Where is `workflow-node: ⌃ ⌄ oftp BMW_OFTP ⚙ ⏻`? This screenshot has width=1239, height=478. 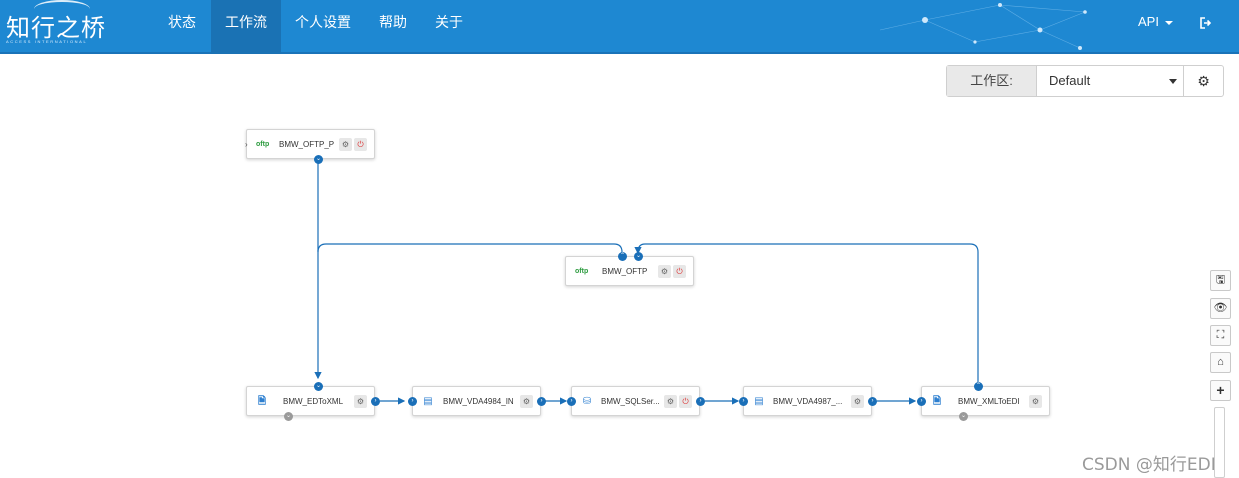
workflow-node: ⌃ ⌄ oftp BMW_OFTP ⚙ ⏻ is located at coordinates (629, 269).